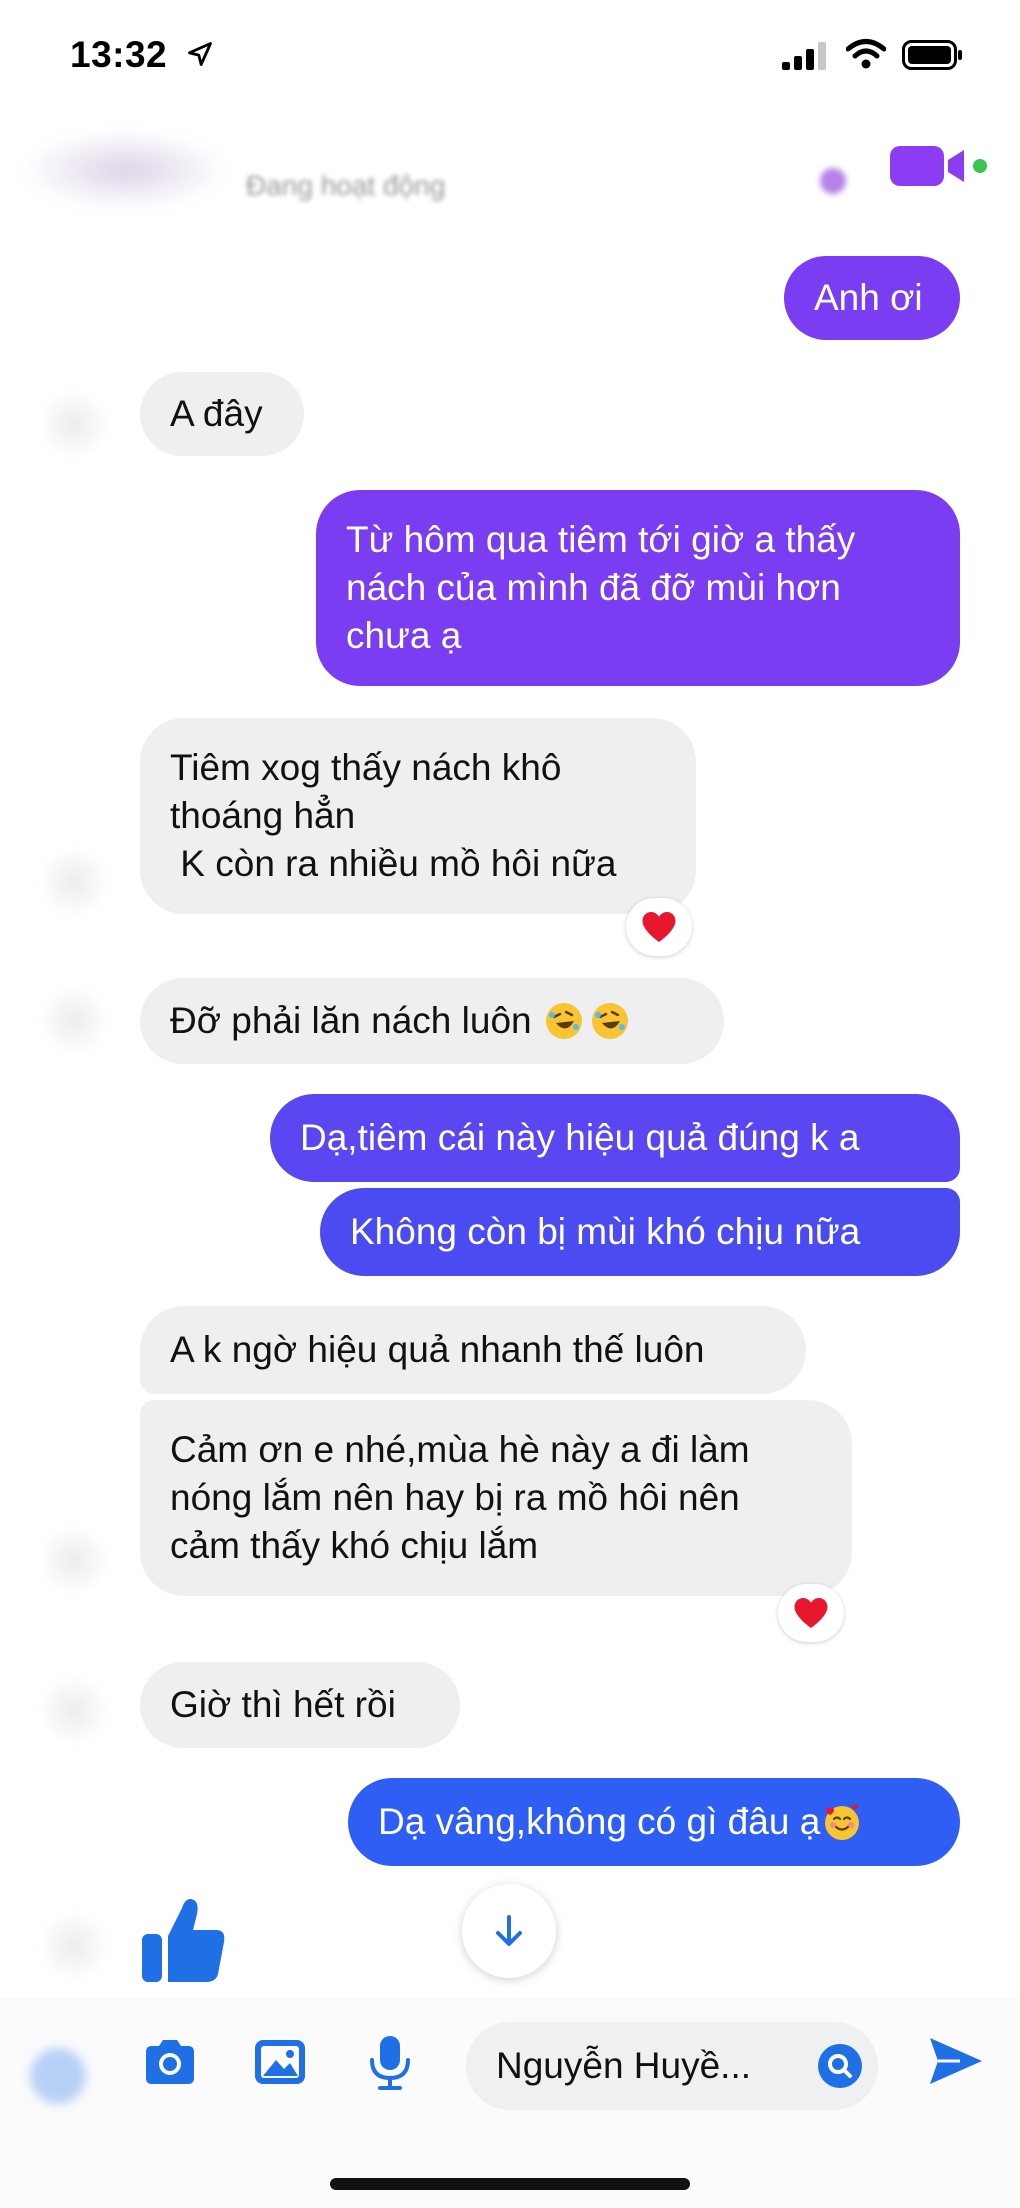  What do you see at coordinates (840, 2066) in the screenshot?
I see `search-icon` at bounding box center [840, 2066].